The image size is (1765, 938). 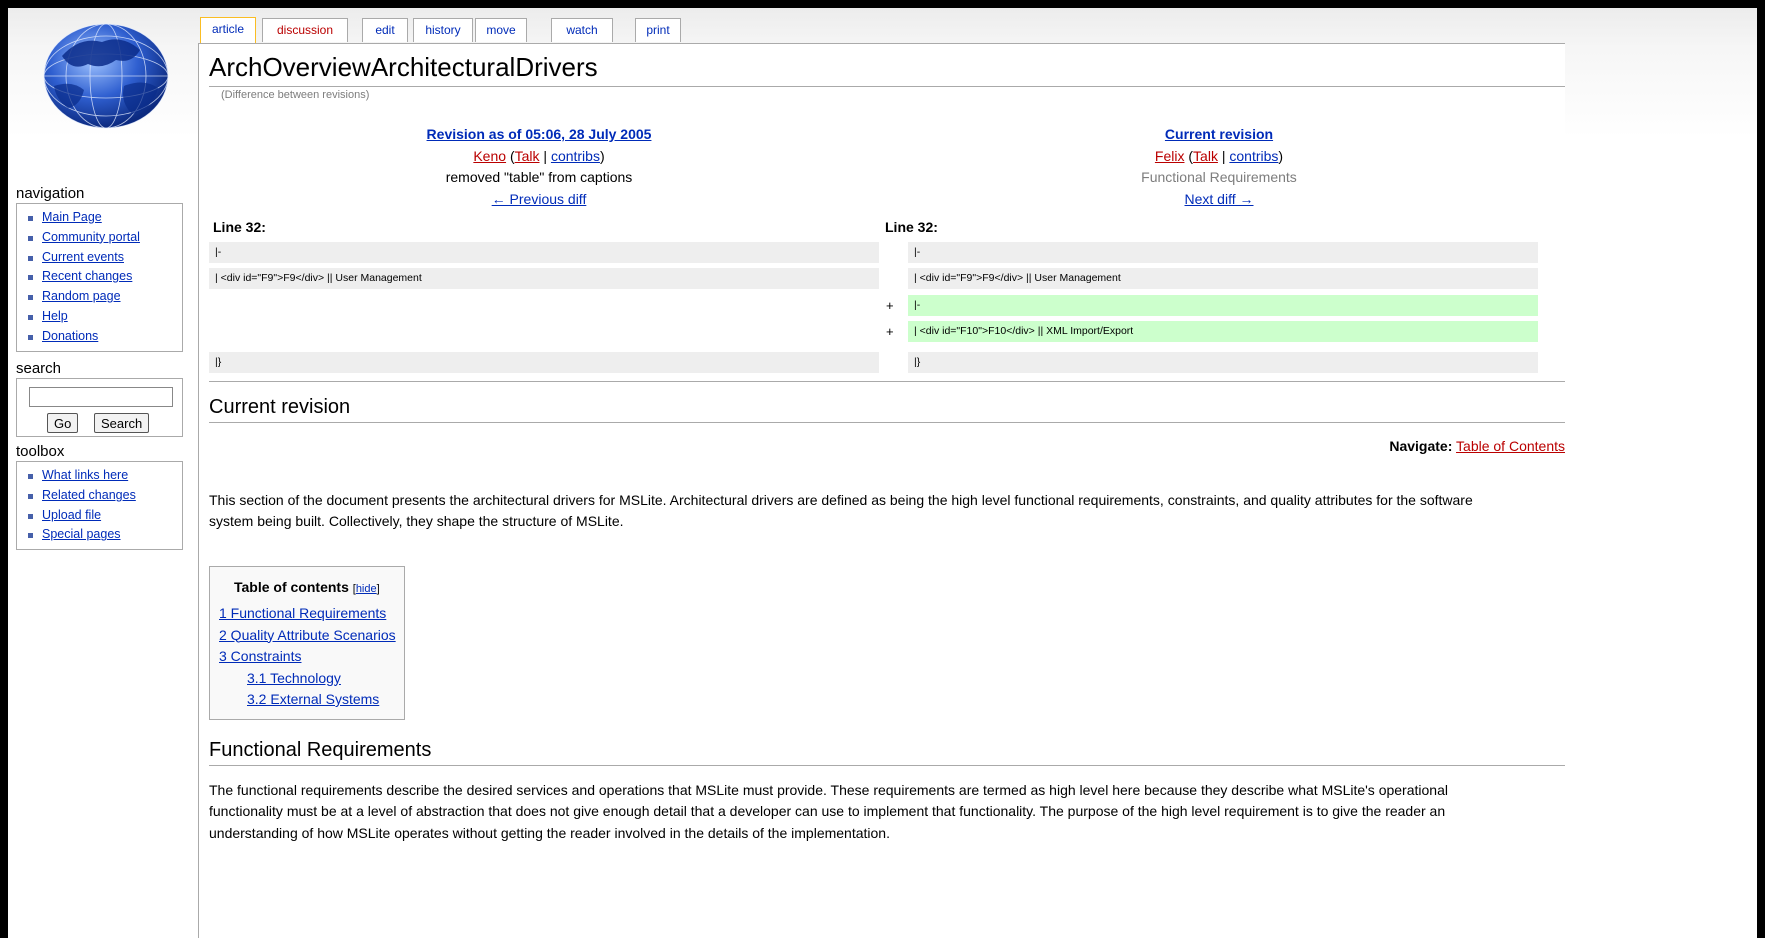 I want to click on main-page-link: Main Page, so click(x=72, y=217).